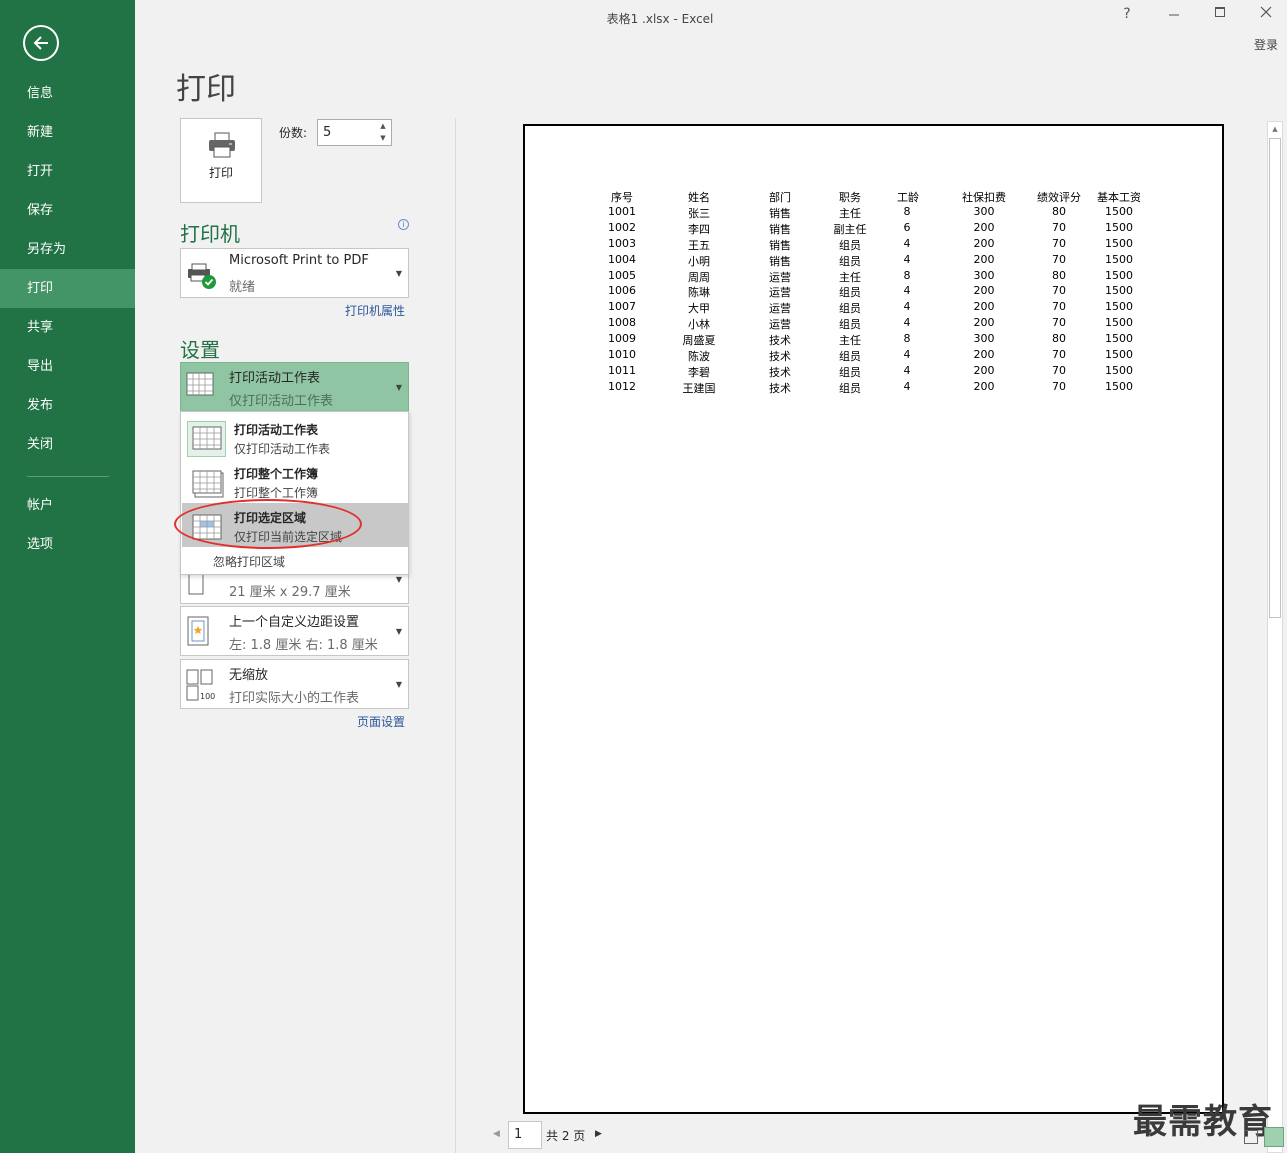 This screenshot has width=1287, height=1153. I want to click on preview-cell: 王五, so click(699, 245).